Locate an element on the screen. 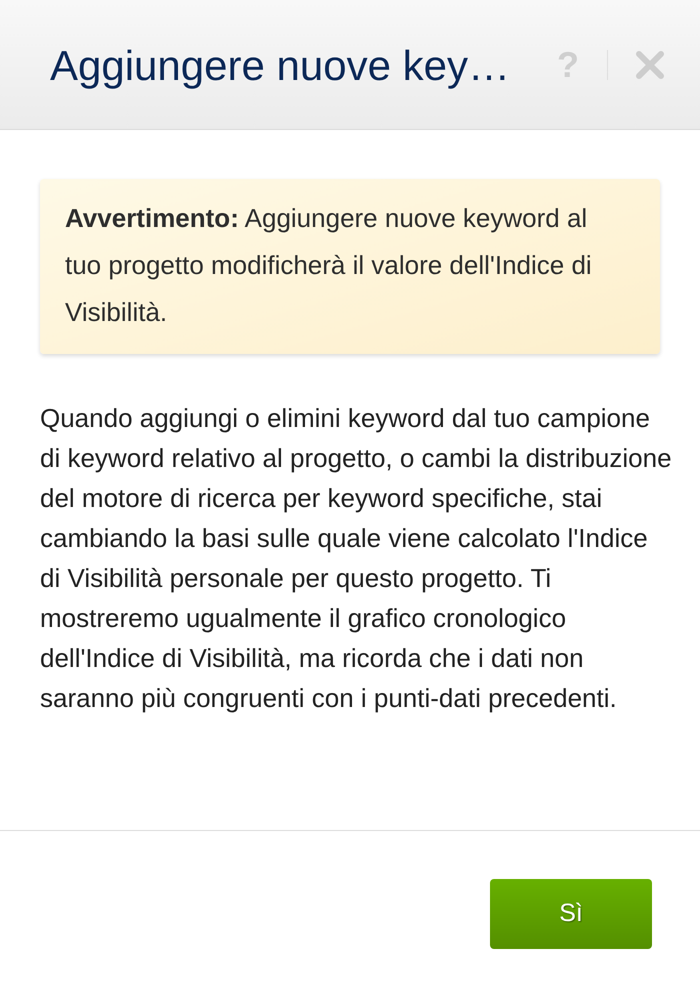 The width and height of the screenshot is (700, 990). warning-text: Avvertimento: Aggiungere nuove keyword al tuo progetto modificherà il valore dell'Indice di Visibilità. is located at coordinates (329, 265).